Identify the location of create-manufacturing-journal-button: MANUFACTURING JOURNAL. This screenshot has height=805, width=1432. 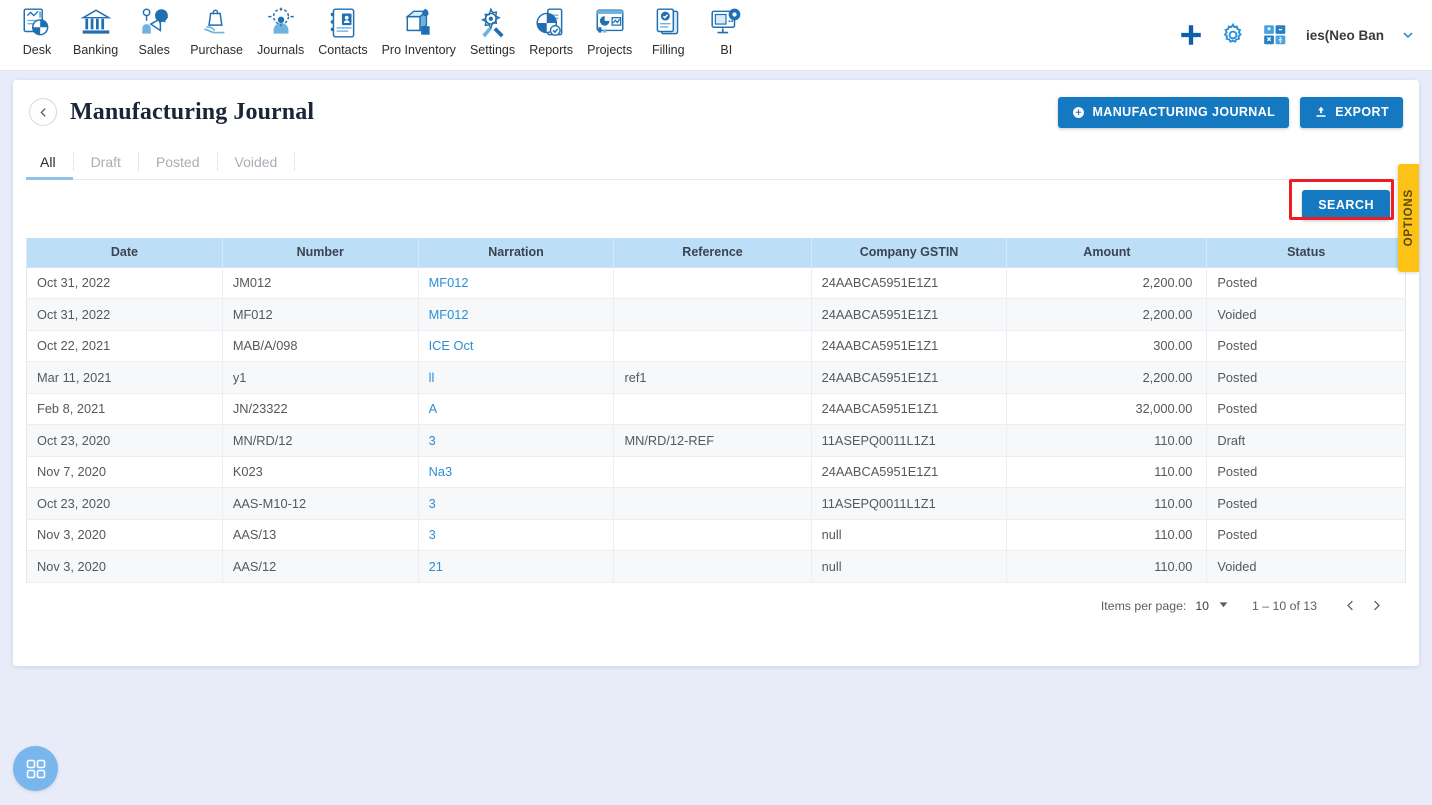
(1174, 112).